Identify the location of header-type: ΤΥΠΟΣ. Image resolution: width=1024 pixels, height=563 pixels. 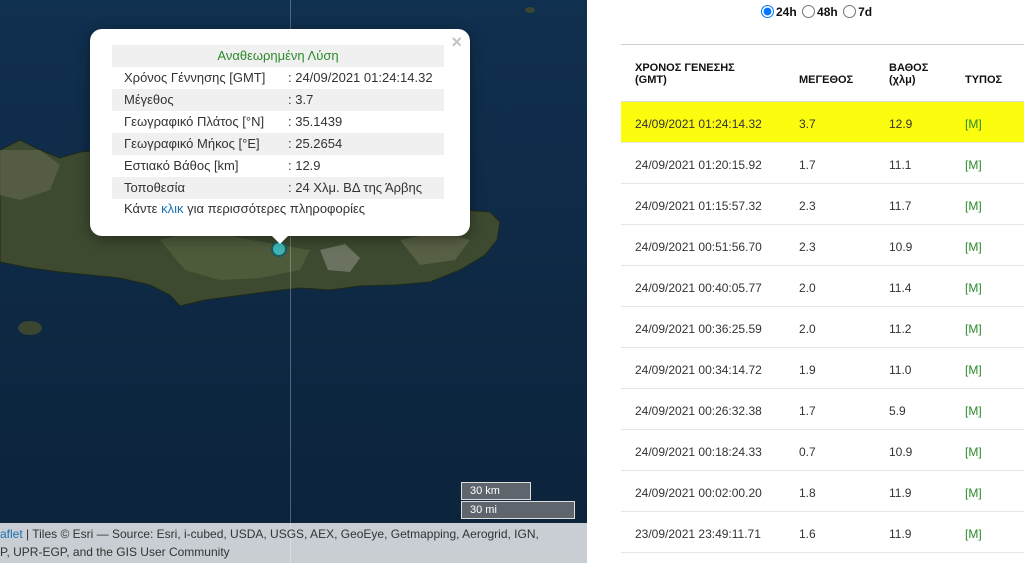
(983, 80).